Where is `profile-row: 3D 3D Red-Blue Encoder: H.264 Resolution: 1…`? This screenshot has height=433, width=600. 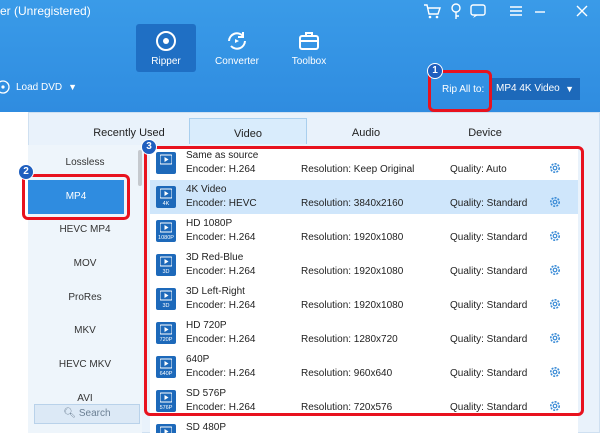 profile-row: 3D 3D Red-Blue Encoder: H.264 Resolution: 1… is located at coordinates (364, 265).